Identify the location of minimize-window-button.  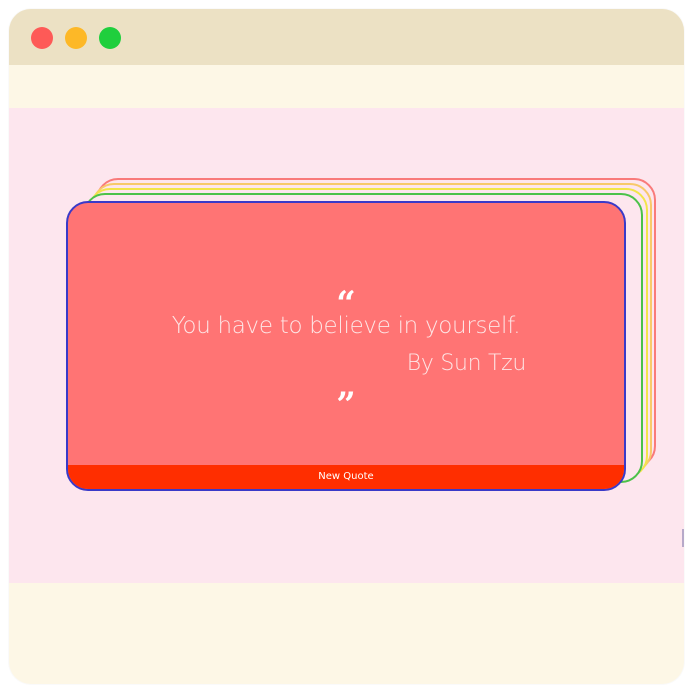
(76, 38).